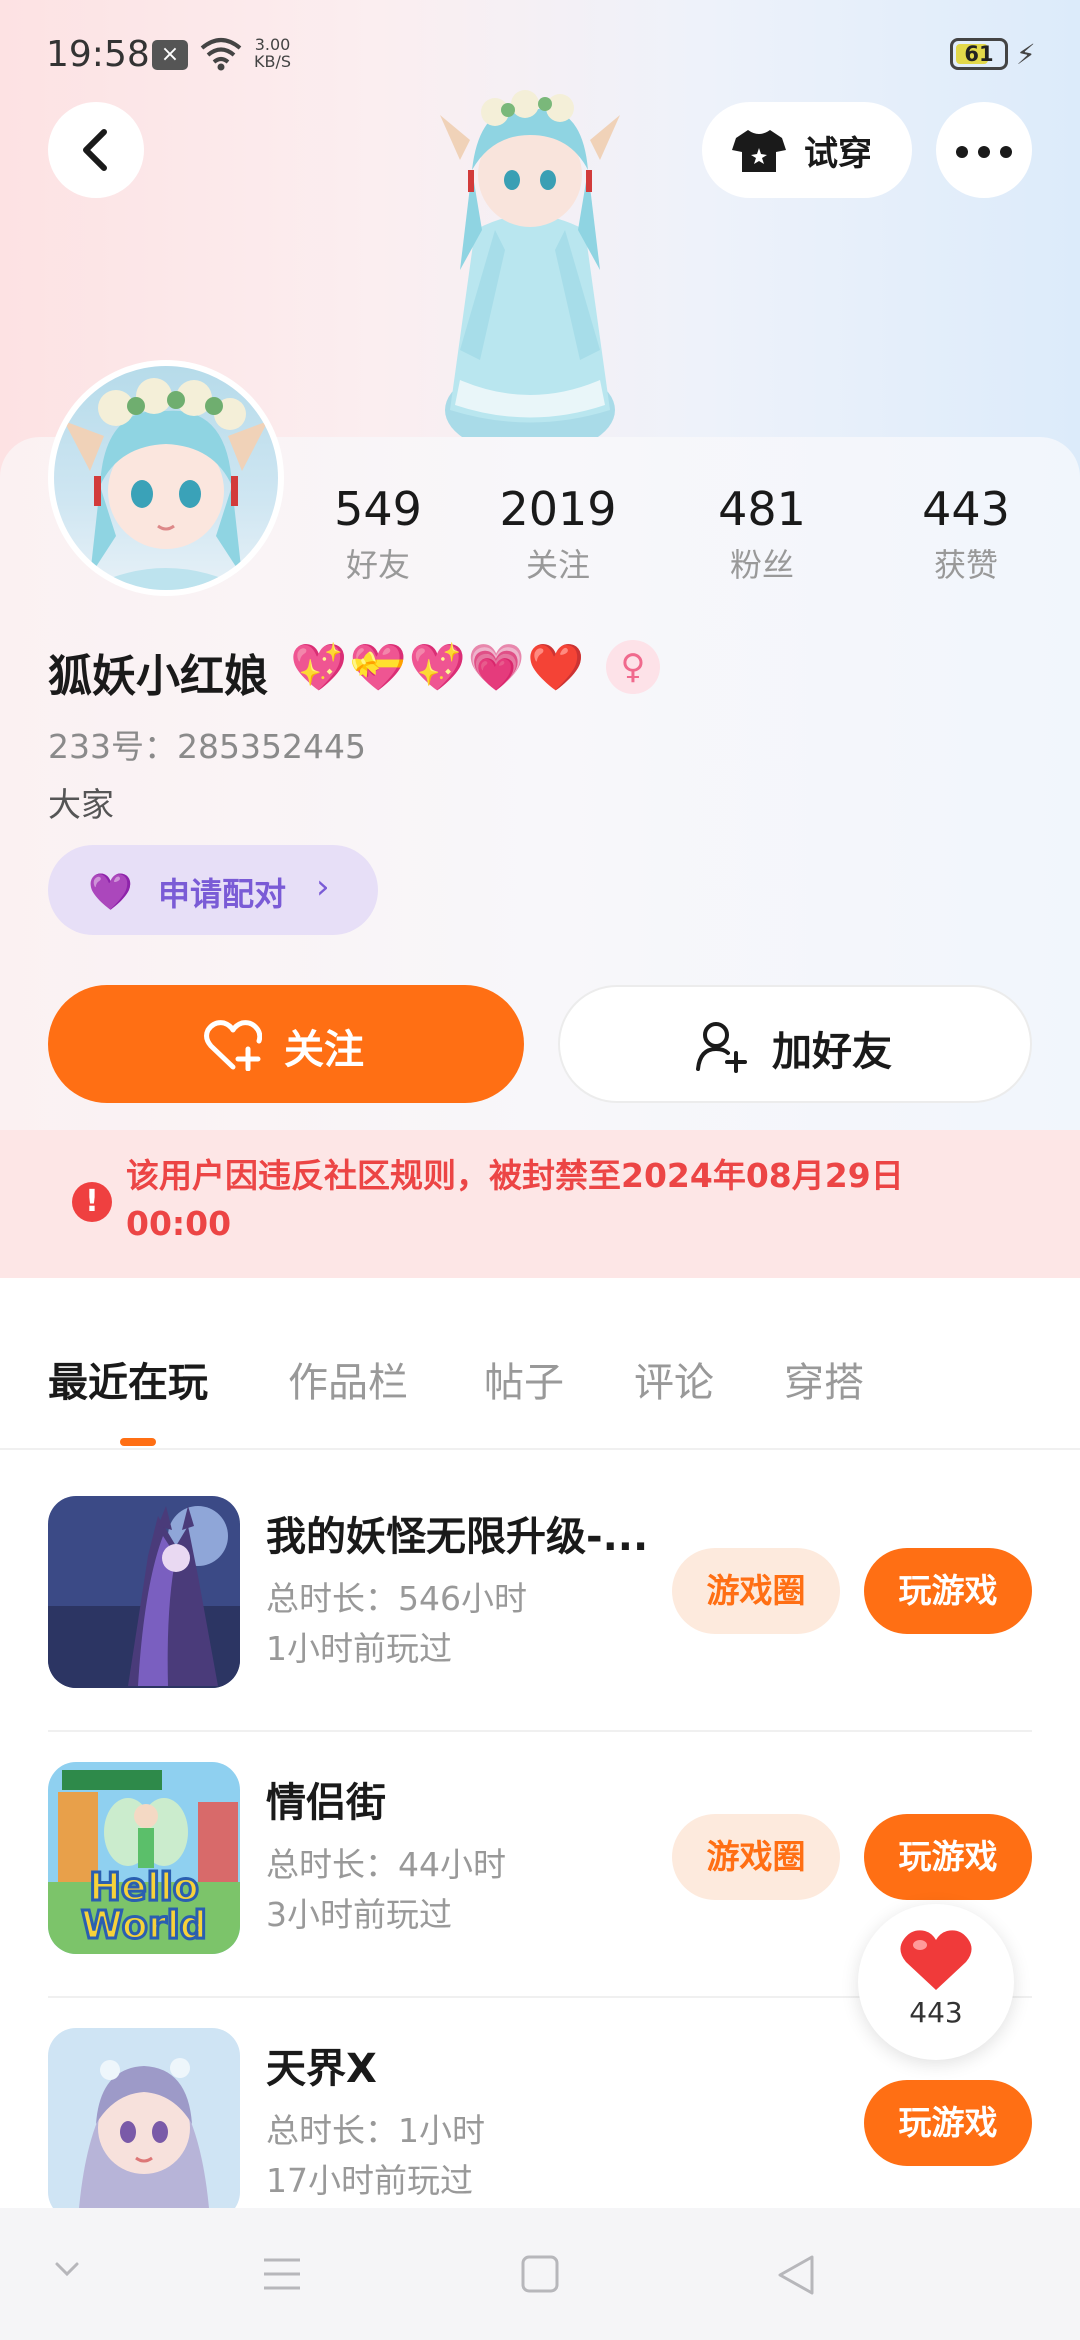 The width and height of the screenshot is (1080, 2340). Describe the element at coordinates (375, 2130) in the screenshot. I see `game-total-duration: 总时长：1小时` at that location.